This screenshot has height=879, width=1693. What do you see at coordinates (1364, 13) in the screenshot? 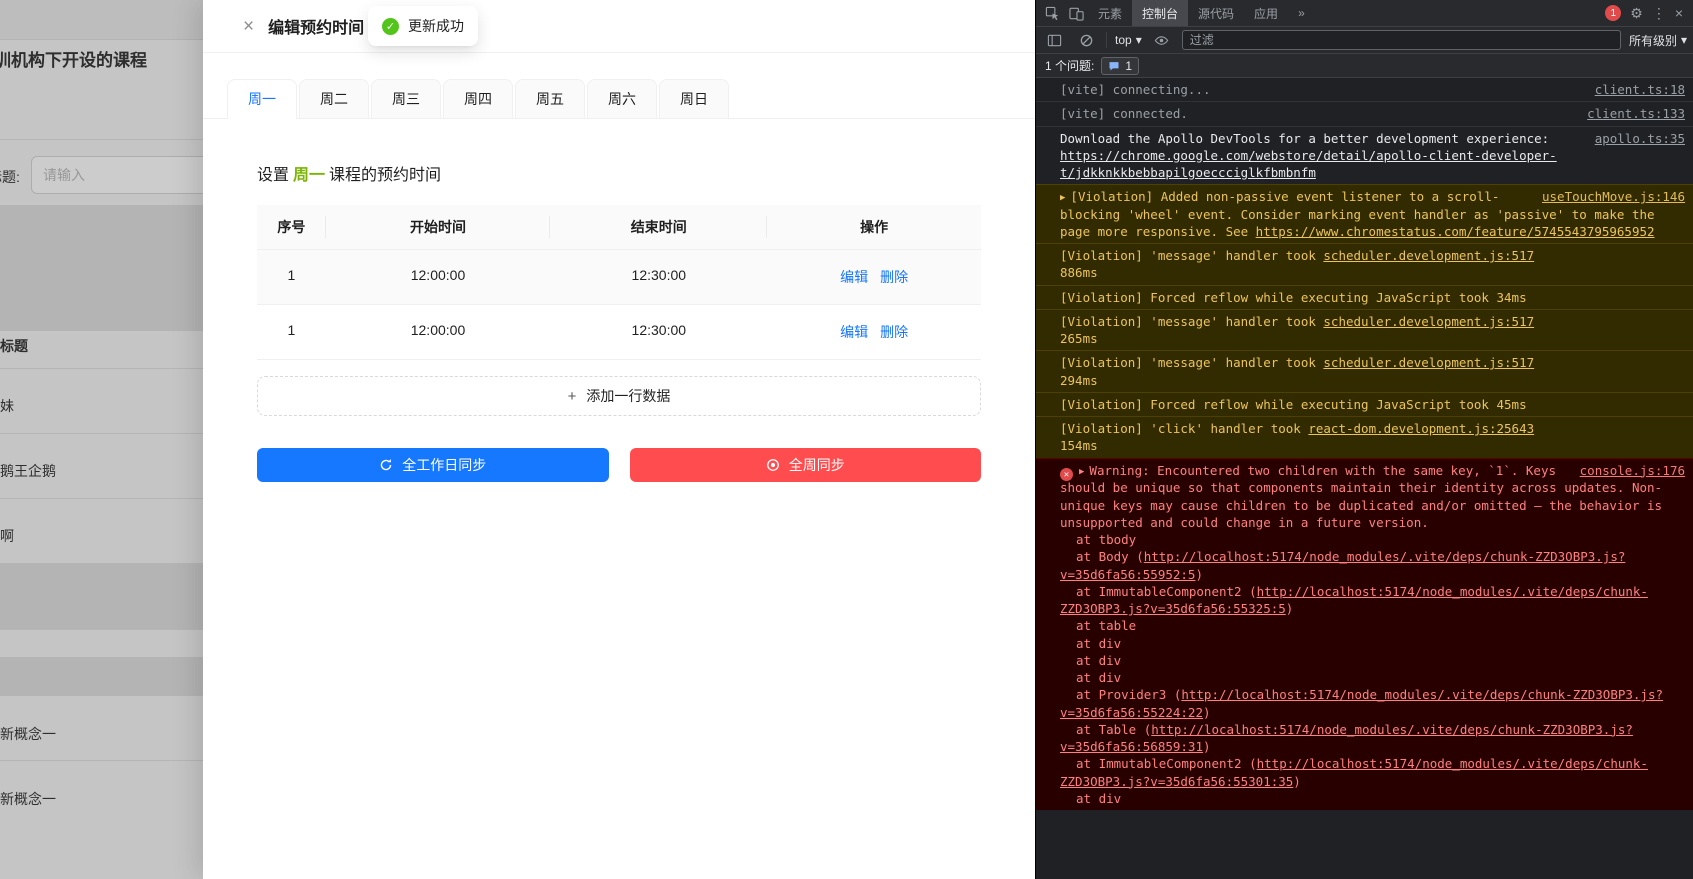
I see `devtools-tabbar: 元素 控制台 源代码 应用 » 1 ⚙ ⋮ ×` at bounding box center [1364, 13].